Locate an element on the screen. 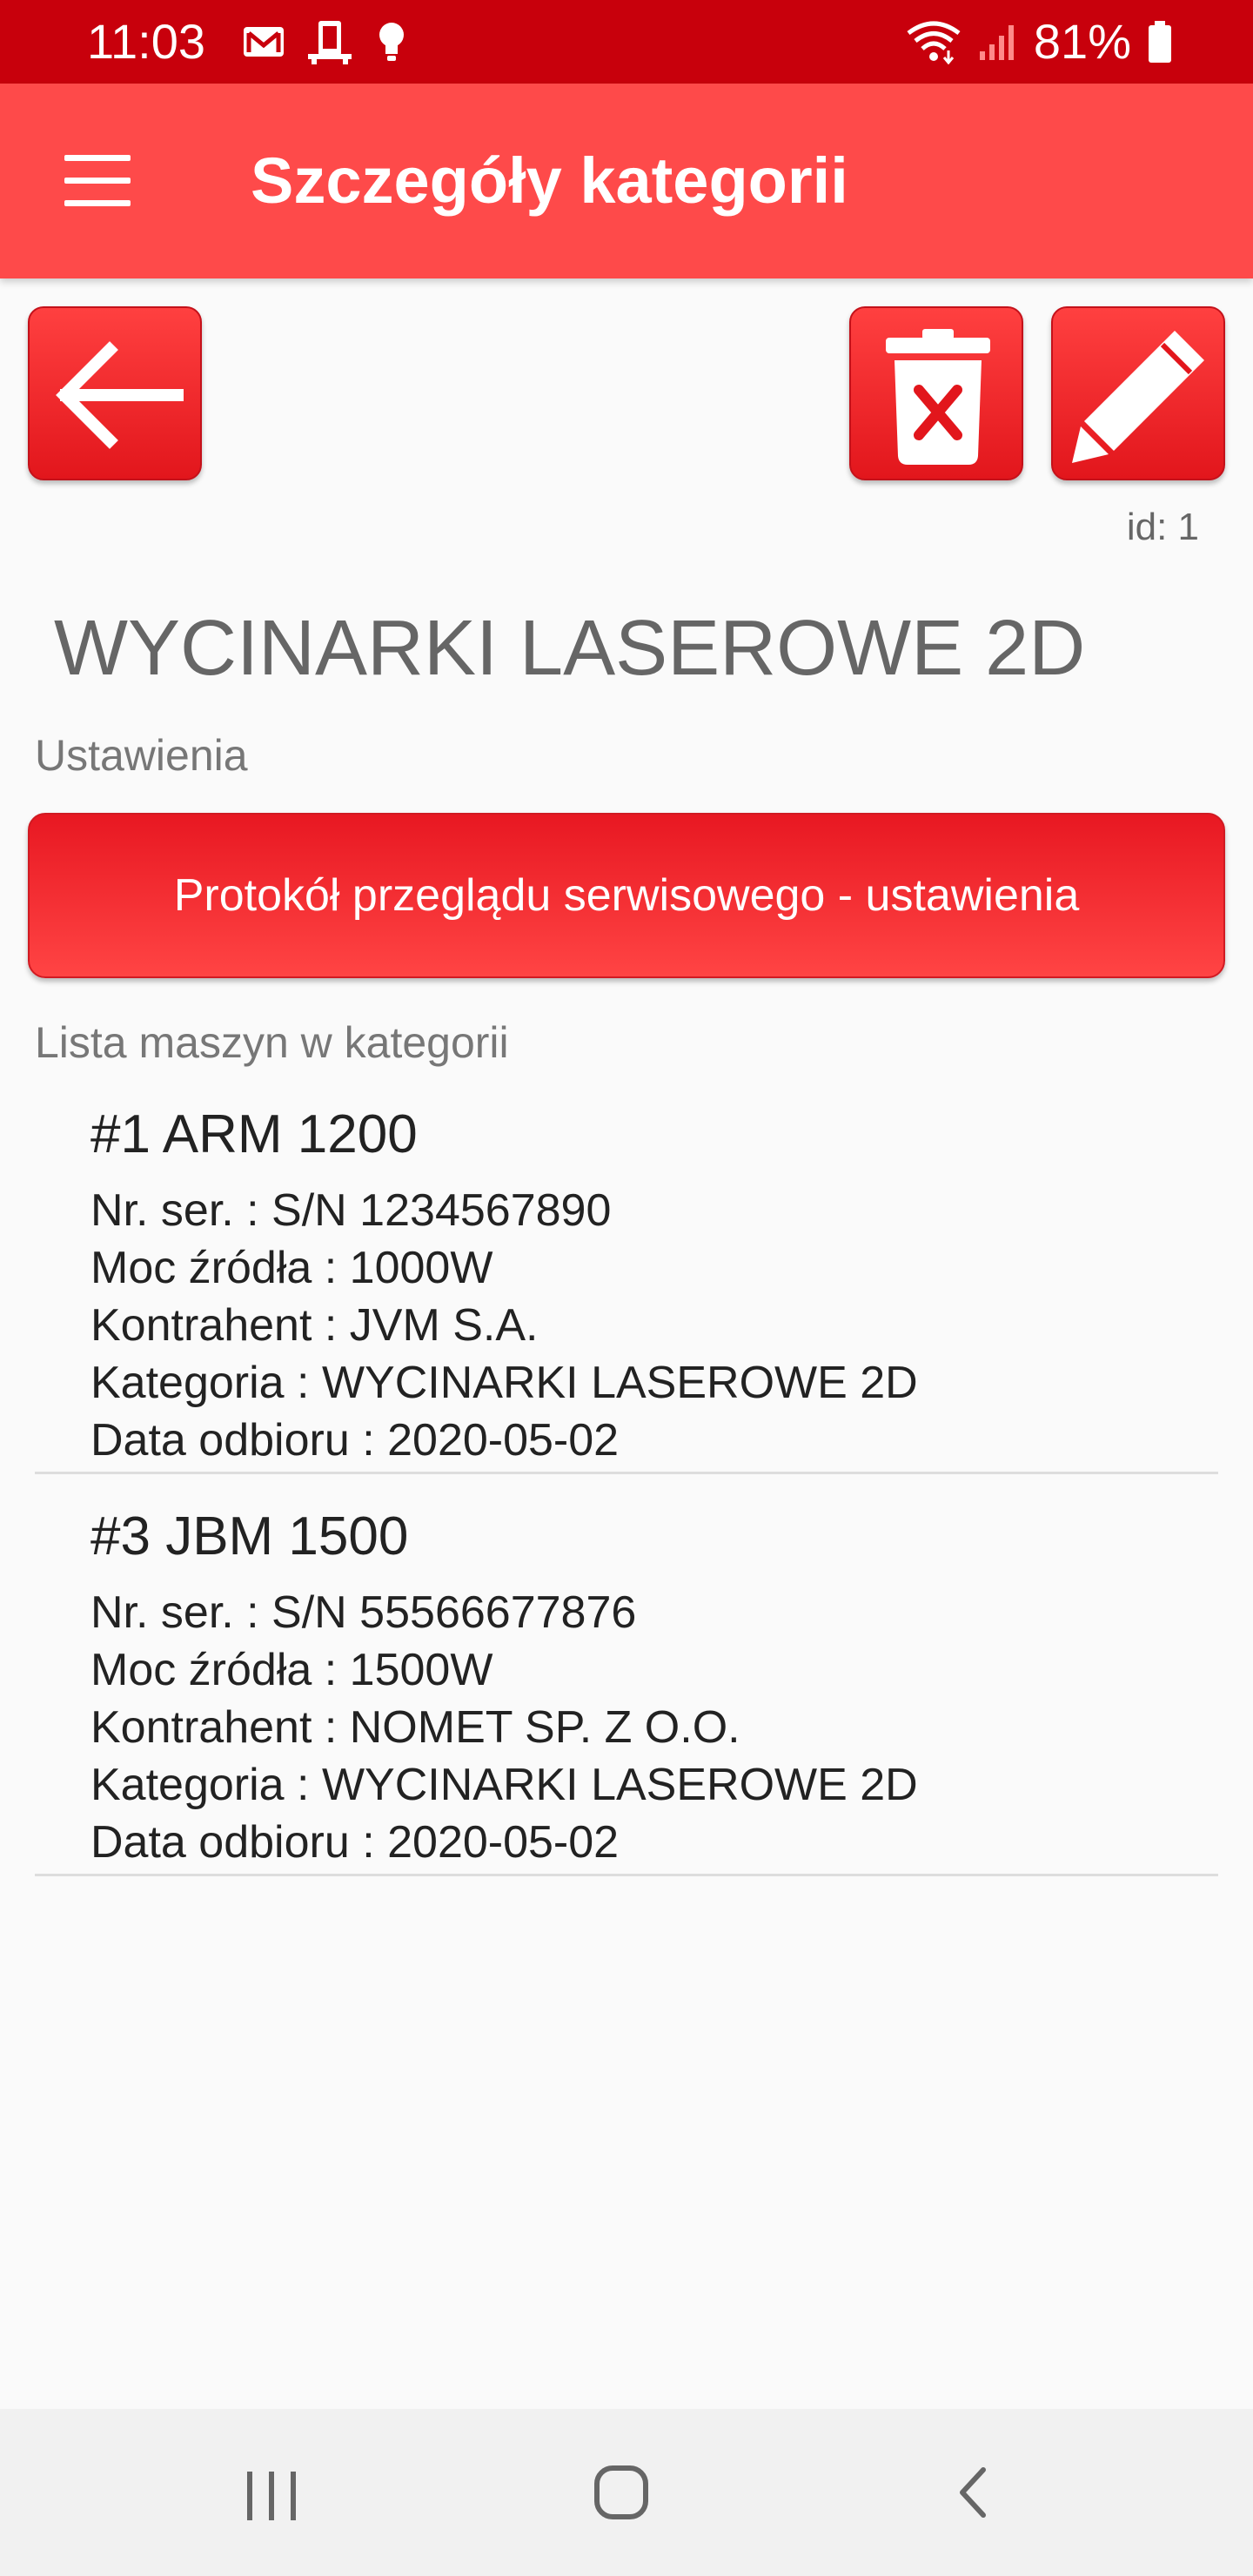 The width and height of the screenshot is (1253, 2576). chevron-left-icon is located at coordinates (973, 2492).